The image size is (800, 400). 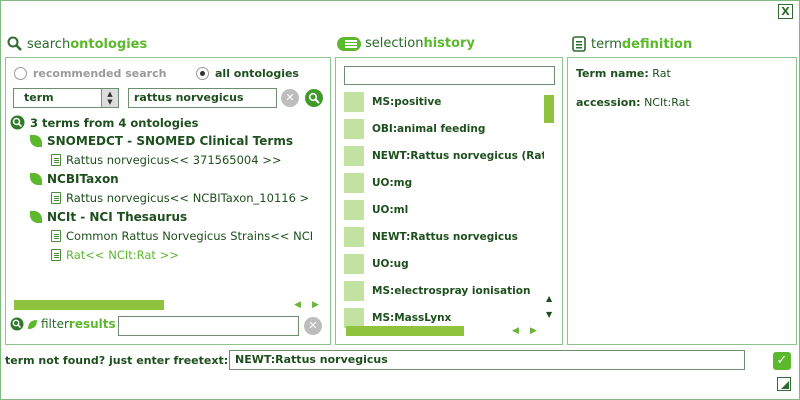 I want to click on history-item-label: MS:positive, so click(x=407, y=102).